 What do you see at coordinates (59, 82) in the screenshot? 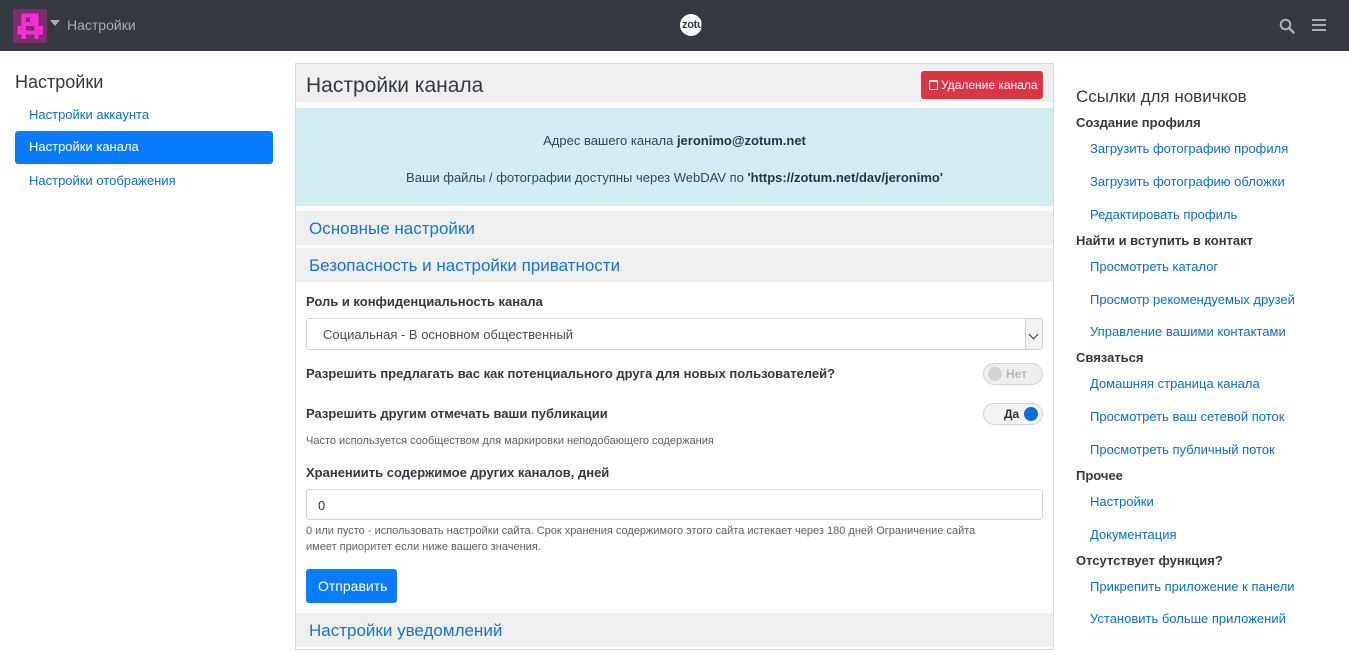
I see `left-sidebar-title: Настройки` at bounding box center [59, 82].